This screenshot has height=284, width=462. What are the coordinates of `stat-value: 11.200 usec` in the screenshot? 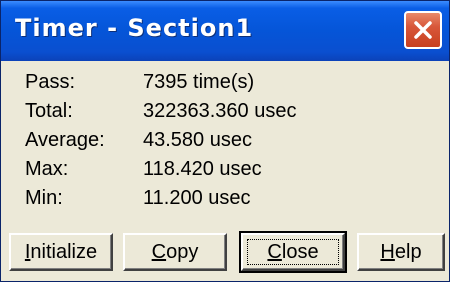 It's located at (197, 198).